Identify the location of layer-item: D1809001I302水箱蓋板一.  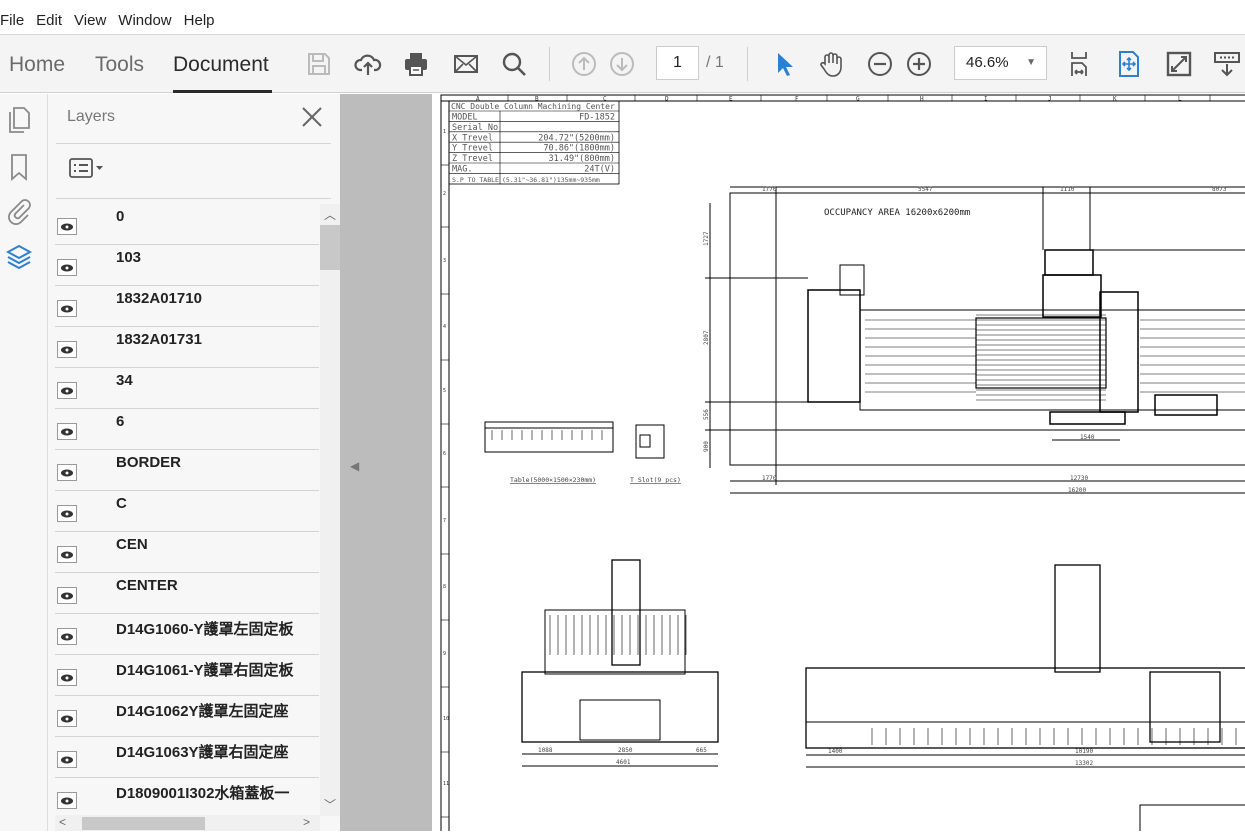
(187, 797).